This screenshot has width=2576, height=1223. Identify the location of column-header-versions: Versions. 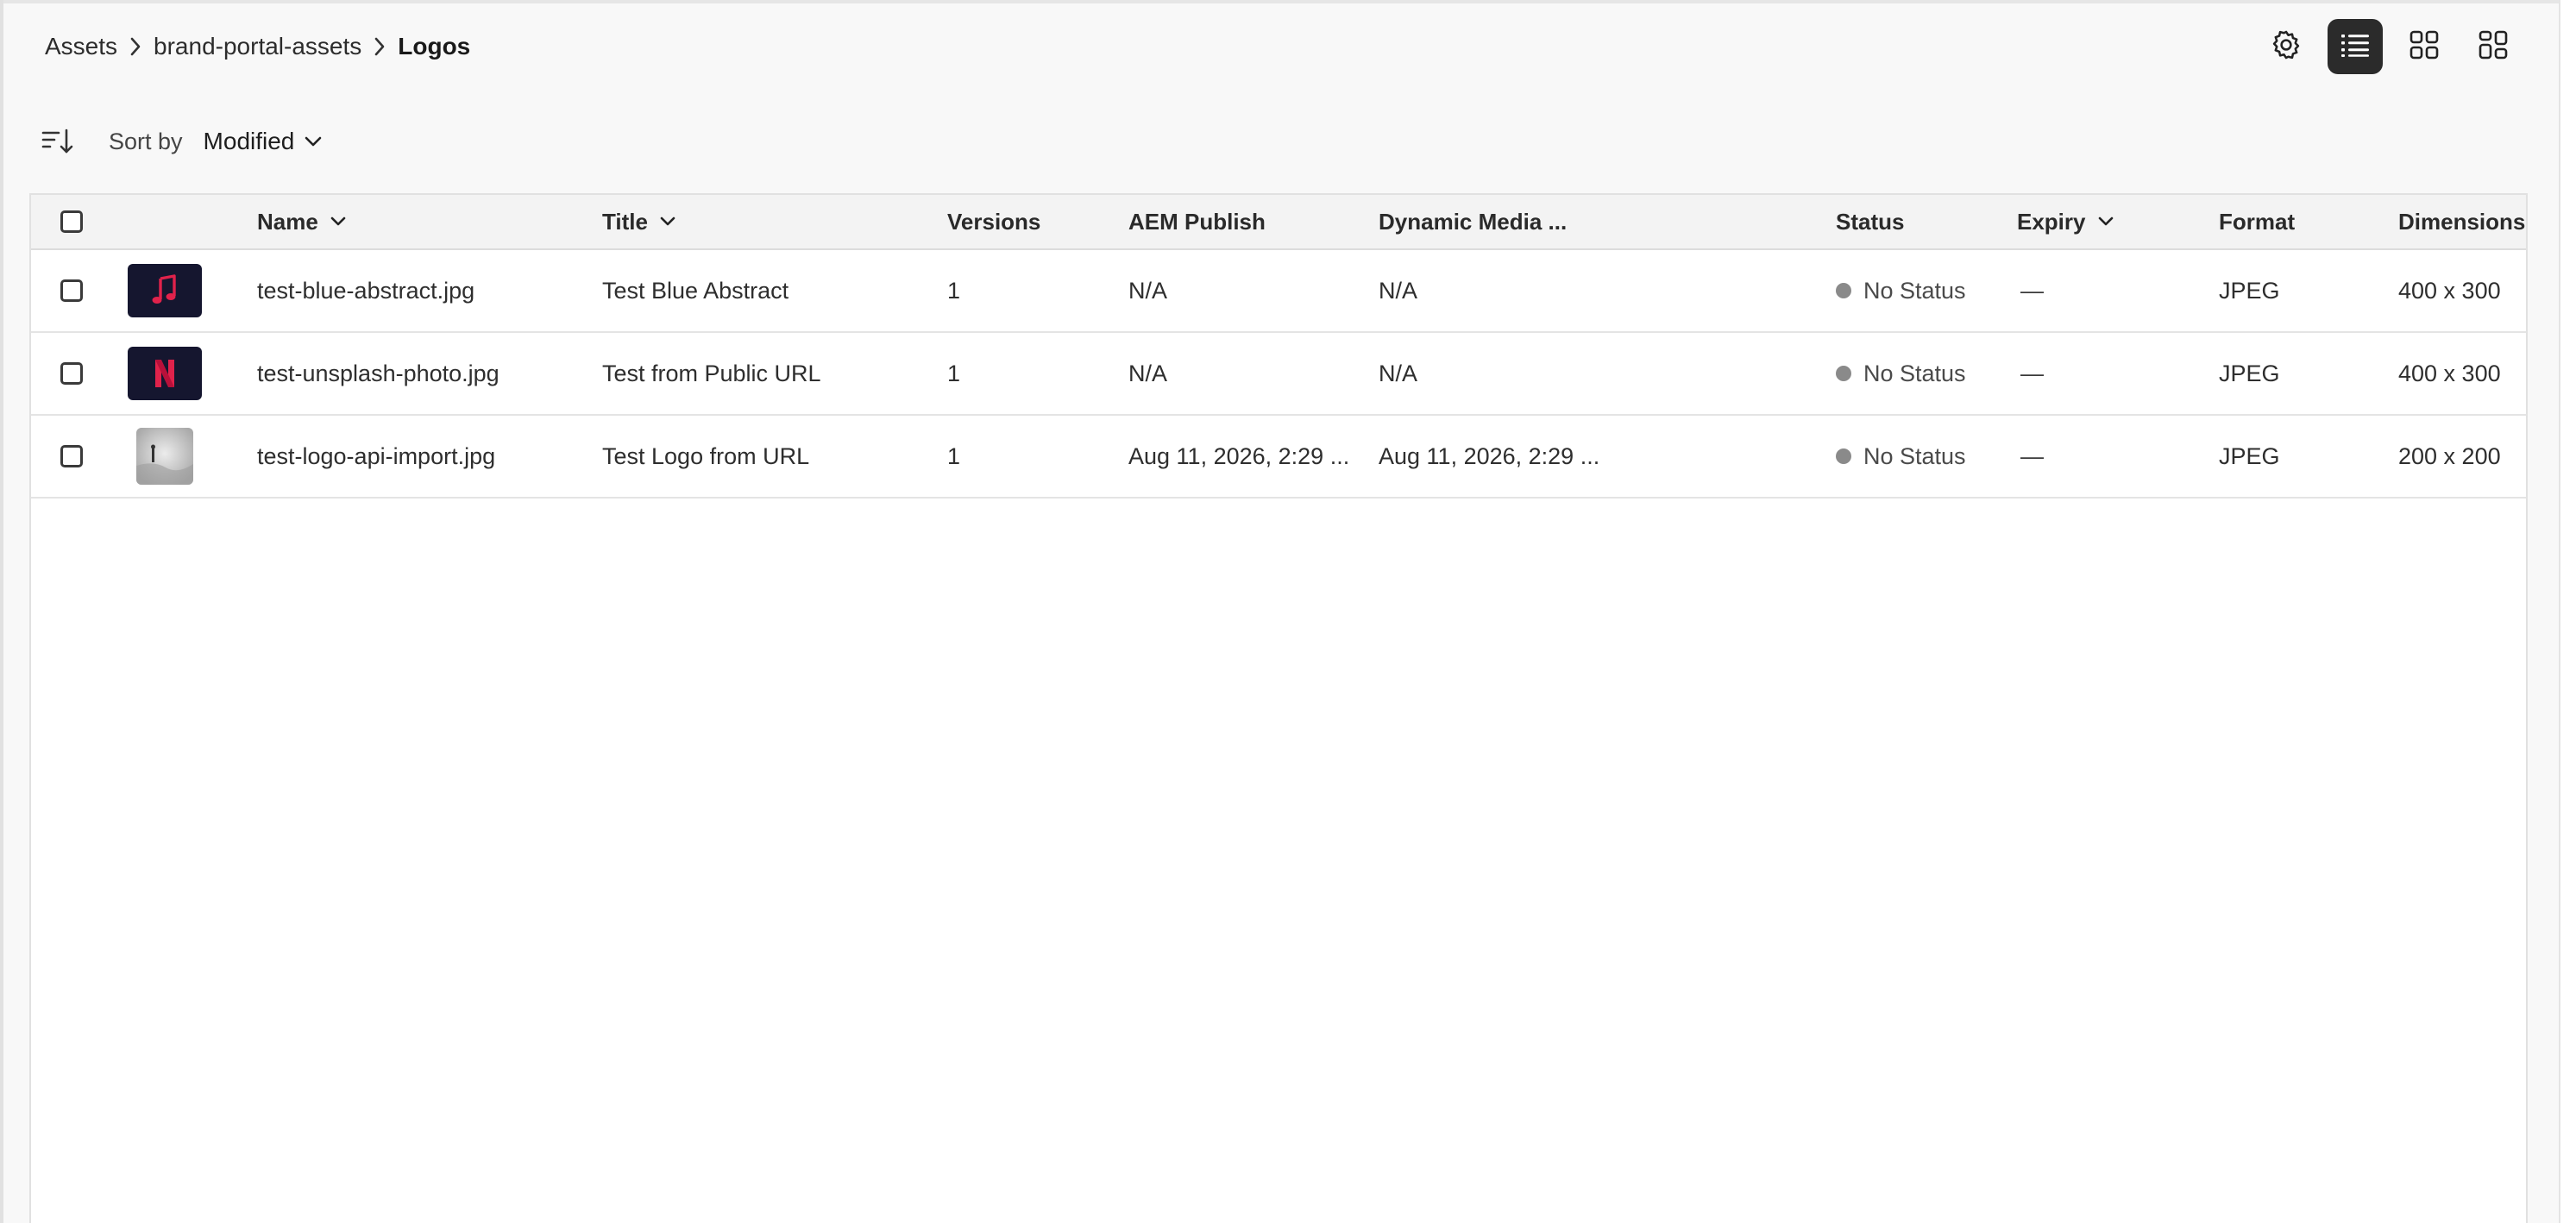
(994, 221).